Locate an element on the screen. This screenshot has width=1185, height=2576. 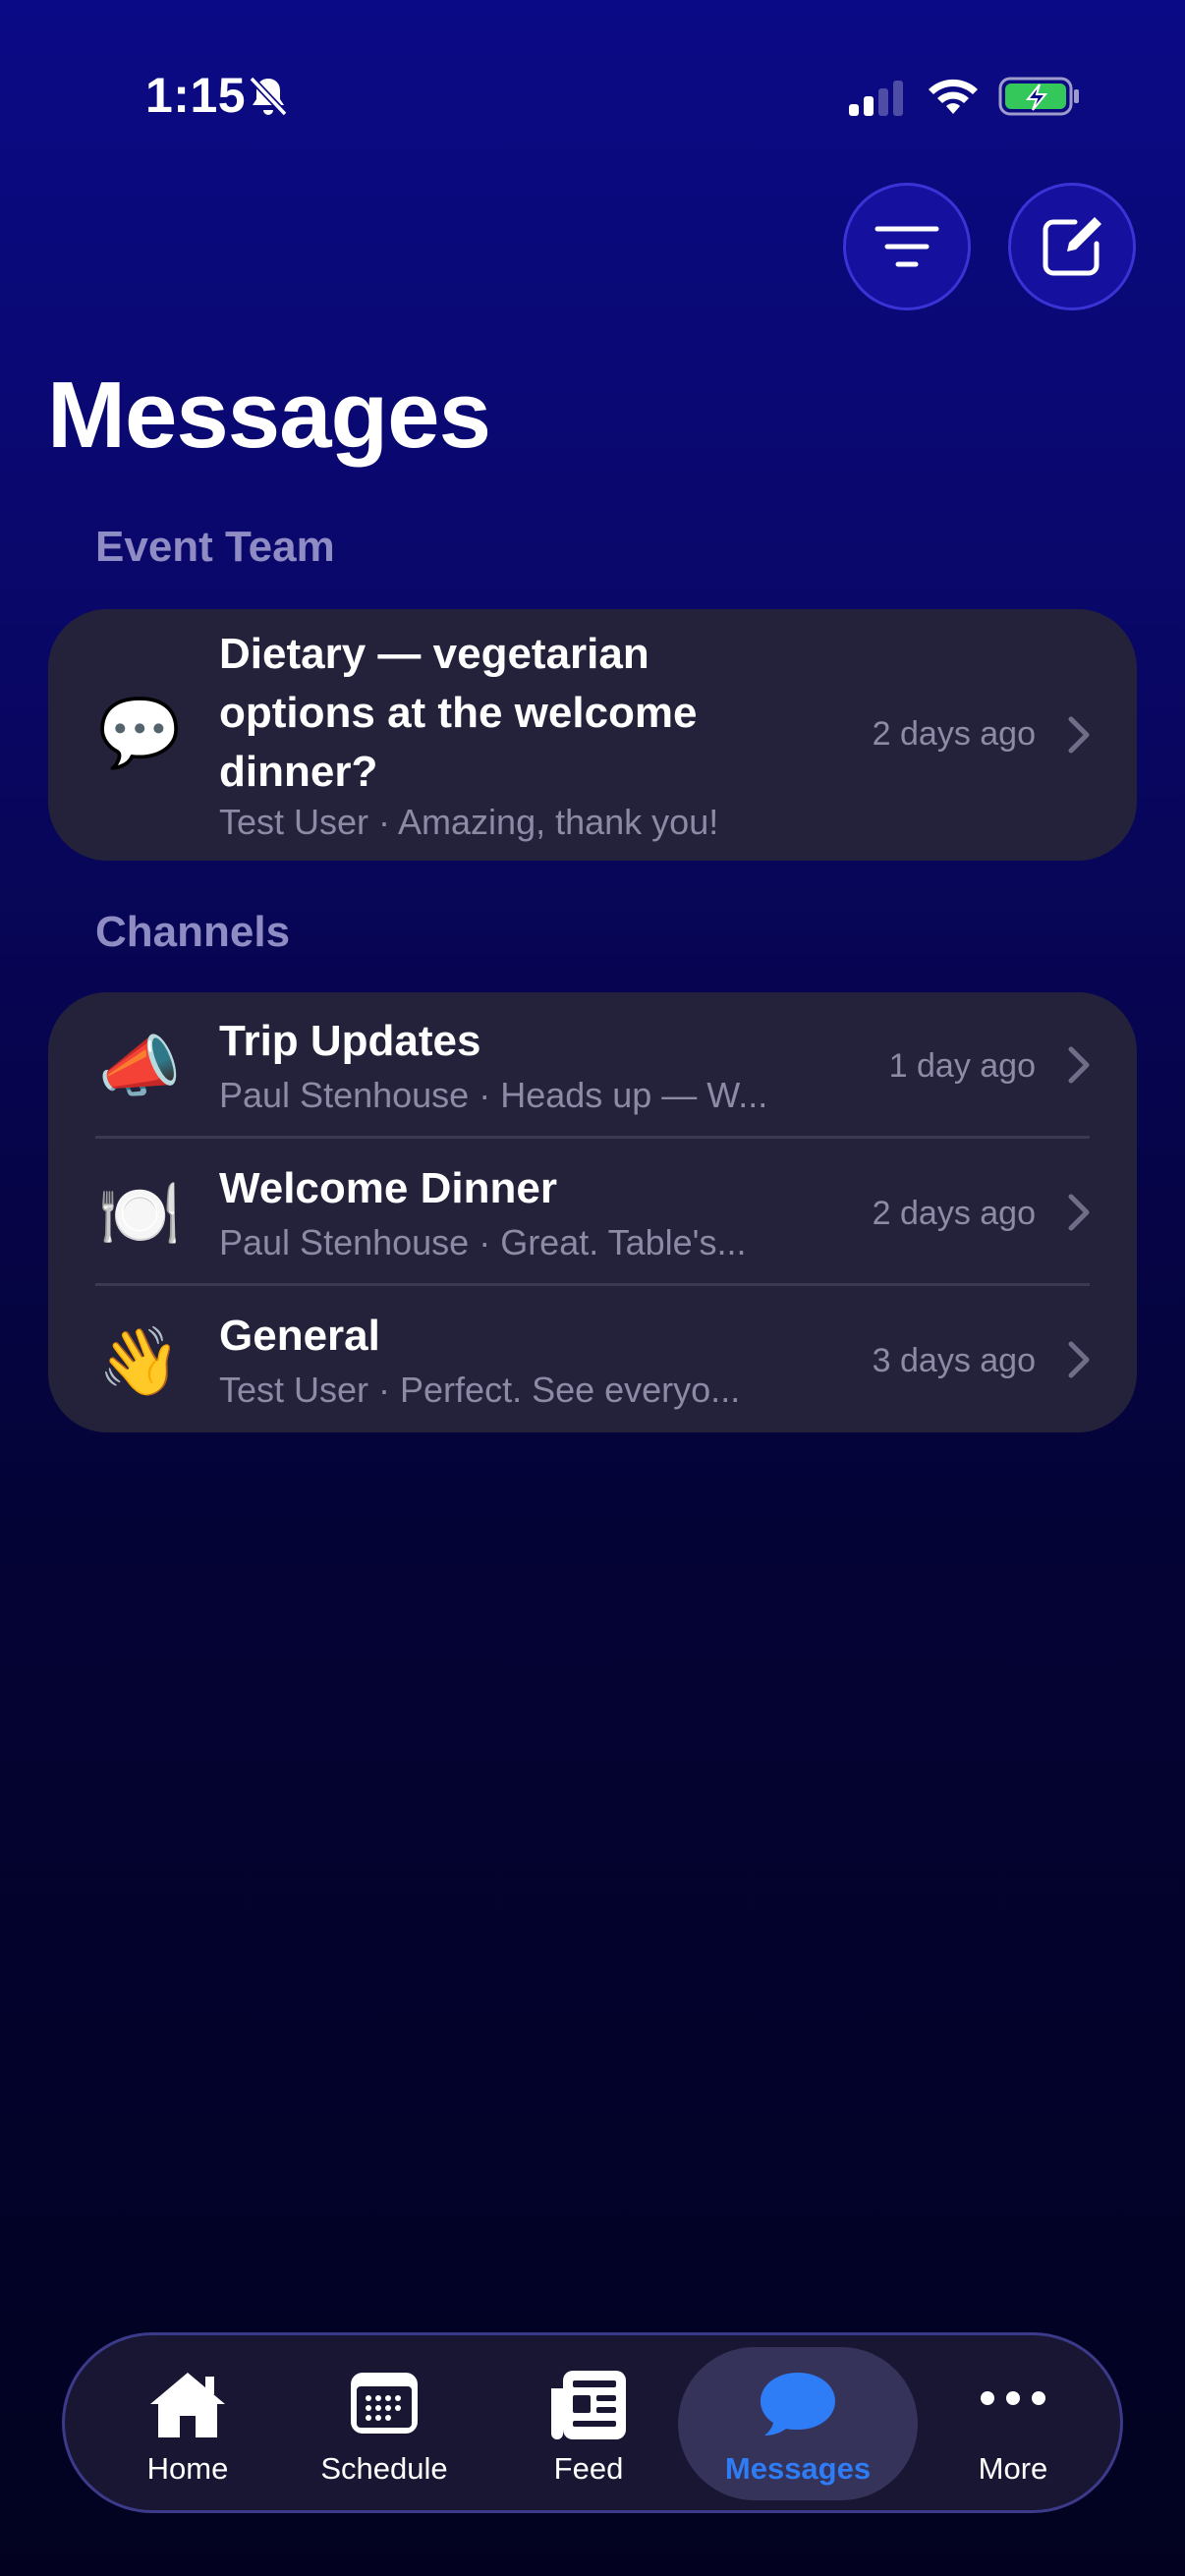
compose-icon is located at coordinates (1072, 246).